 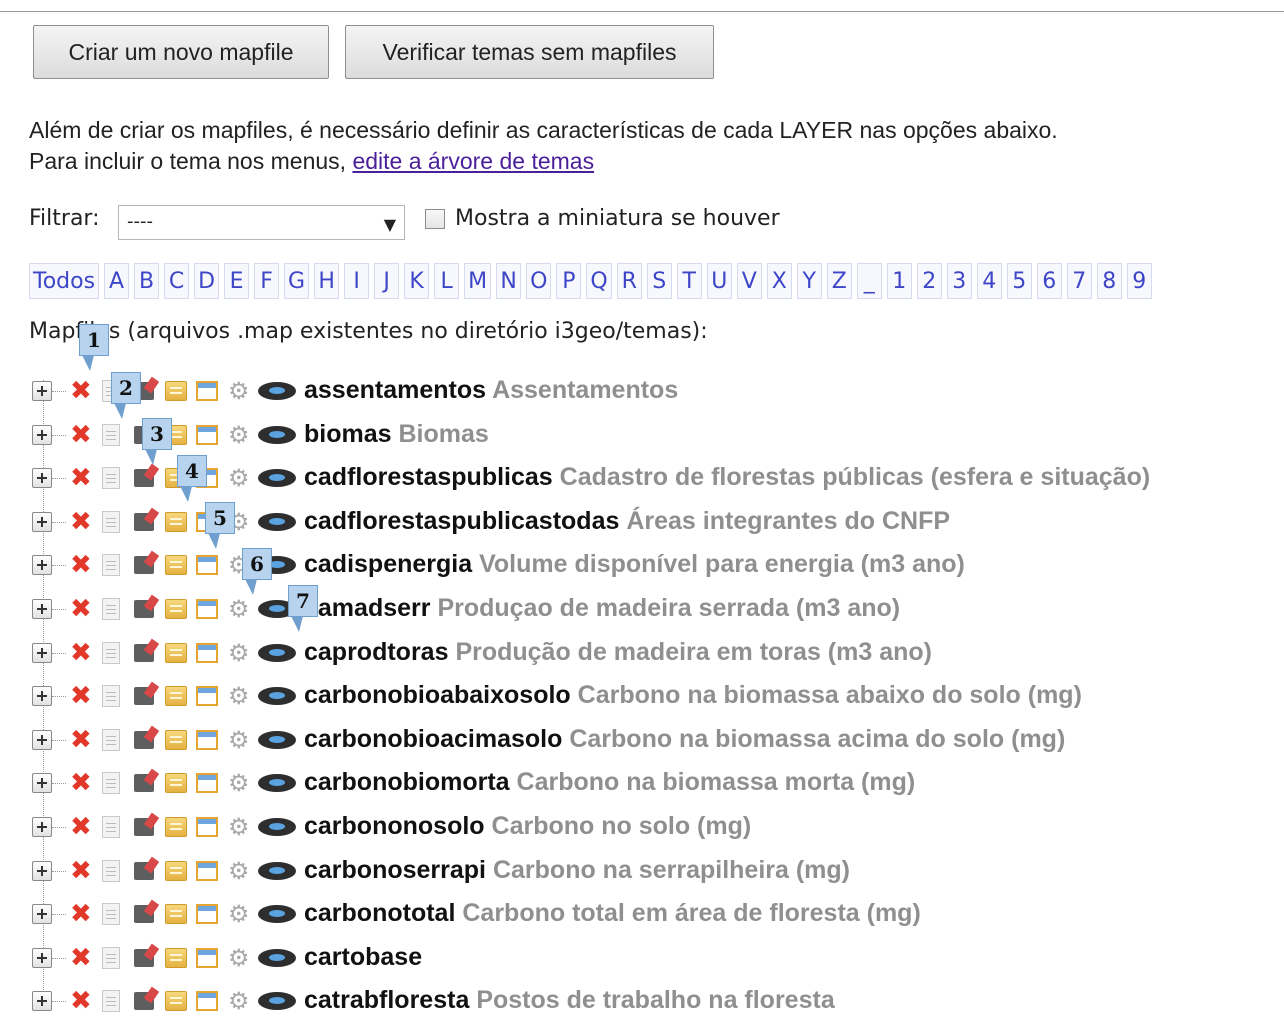 What do you see at coordinates (435, 219) in the screenshot?
I see `thumbnail-checkbox` at bounding box center [435, 219].